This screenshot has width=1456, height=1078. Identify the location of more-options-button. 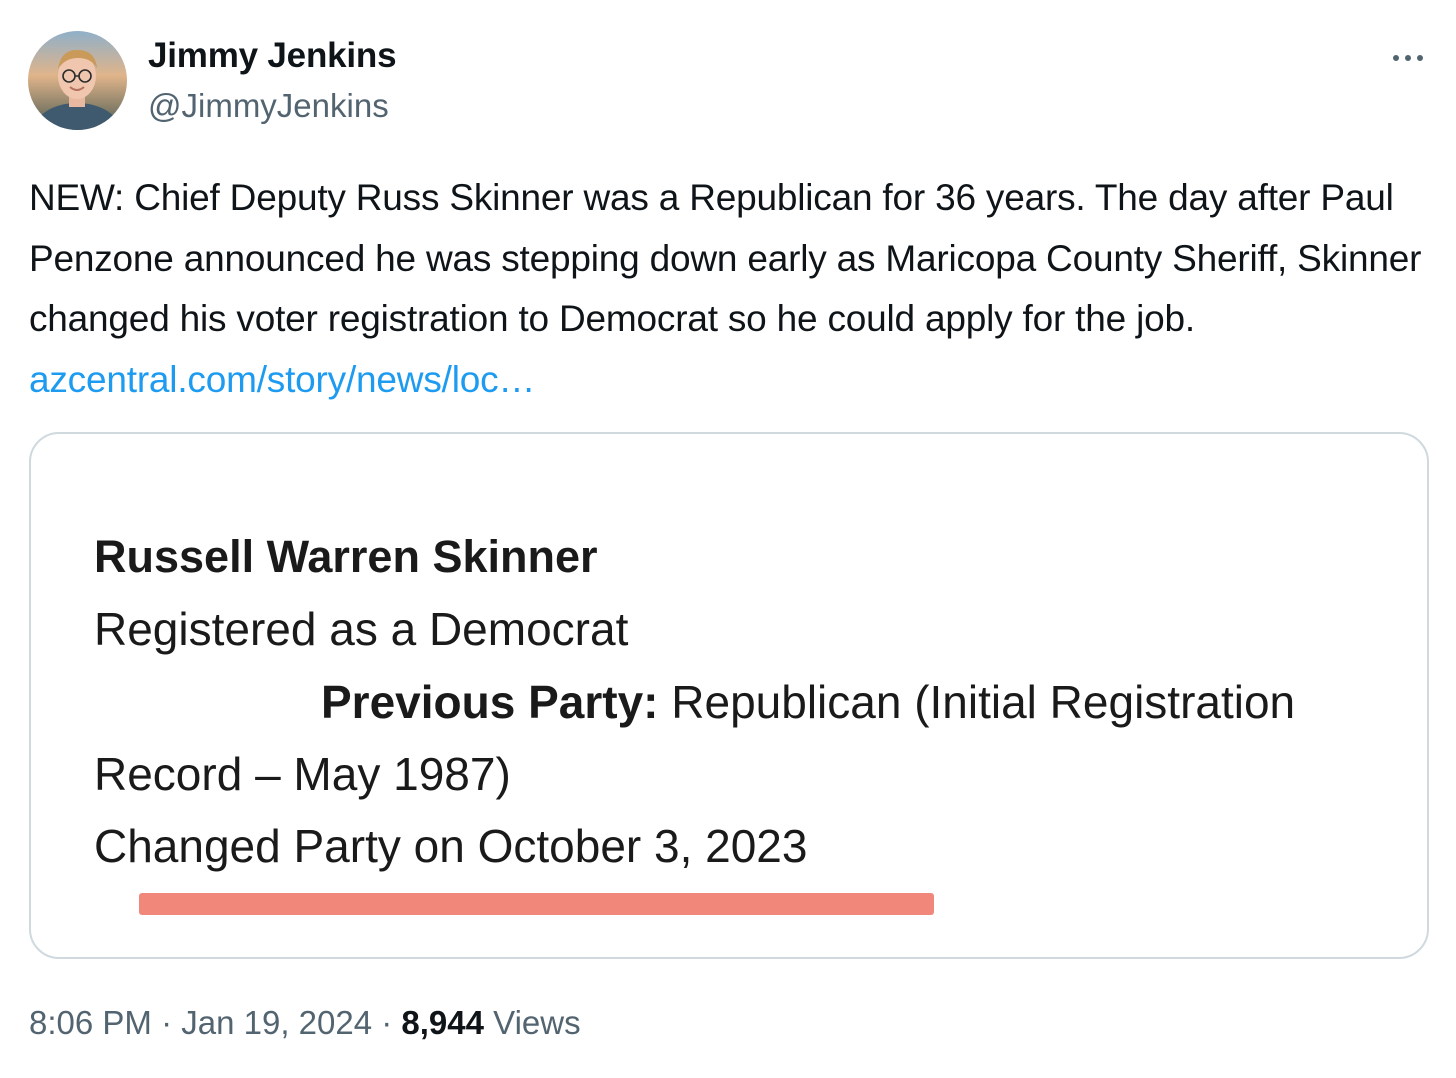
(1408, 58).